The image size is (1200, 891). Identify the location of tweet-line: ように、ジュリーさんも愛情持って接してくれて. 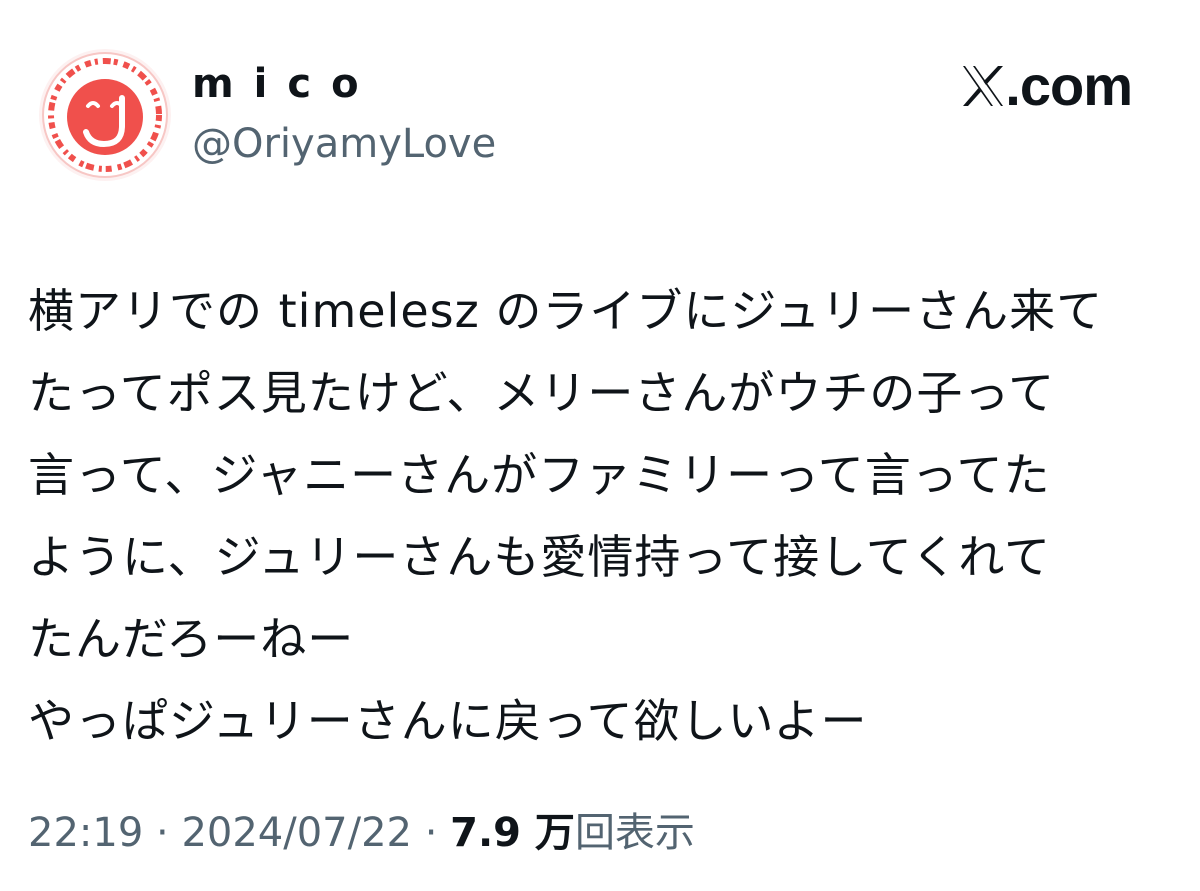
(539, 557).